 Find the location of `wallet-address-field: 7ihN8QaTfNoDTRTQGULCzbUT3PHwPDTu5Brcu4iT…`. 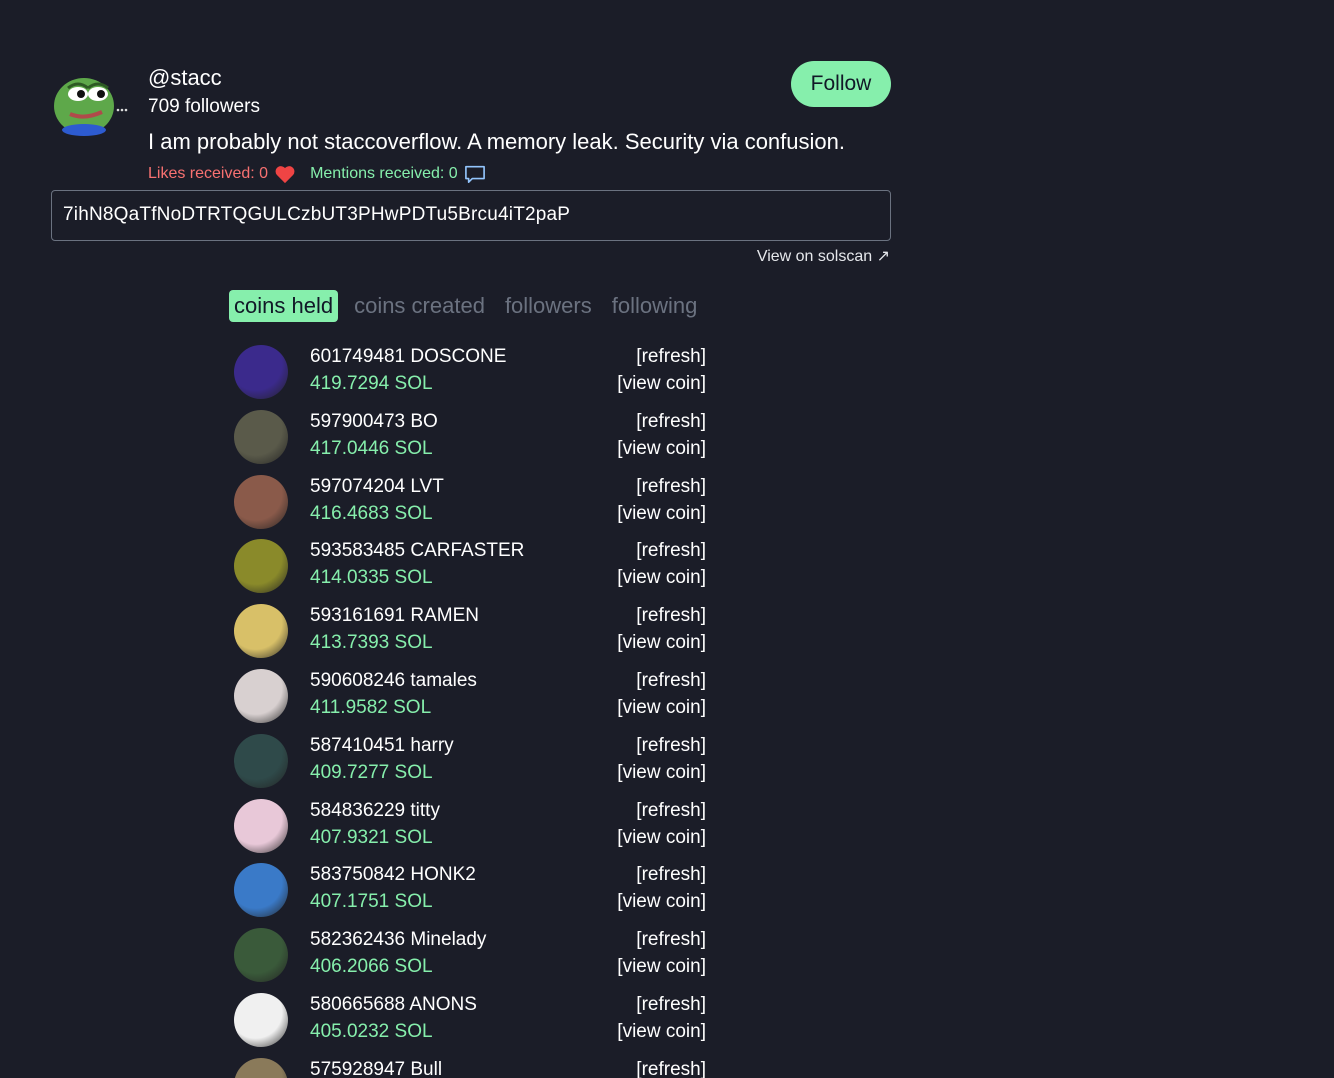

wallet-address-field: 7ihN8QaTfNoDTRTQGULCzbUT3PHwPDTu5Brcu4iT… is located at coordinates (471, 215).